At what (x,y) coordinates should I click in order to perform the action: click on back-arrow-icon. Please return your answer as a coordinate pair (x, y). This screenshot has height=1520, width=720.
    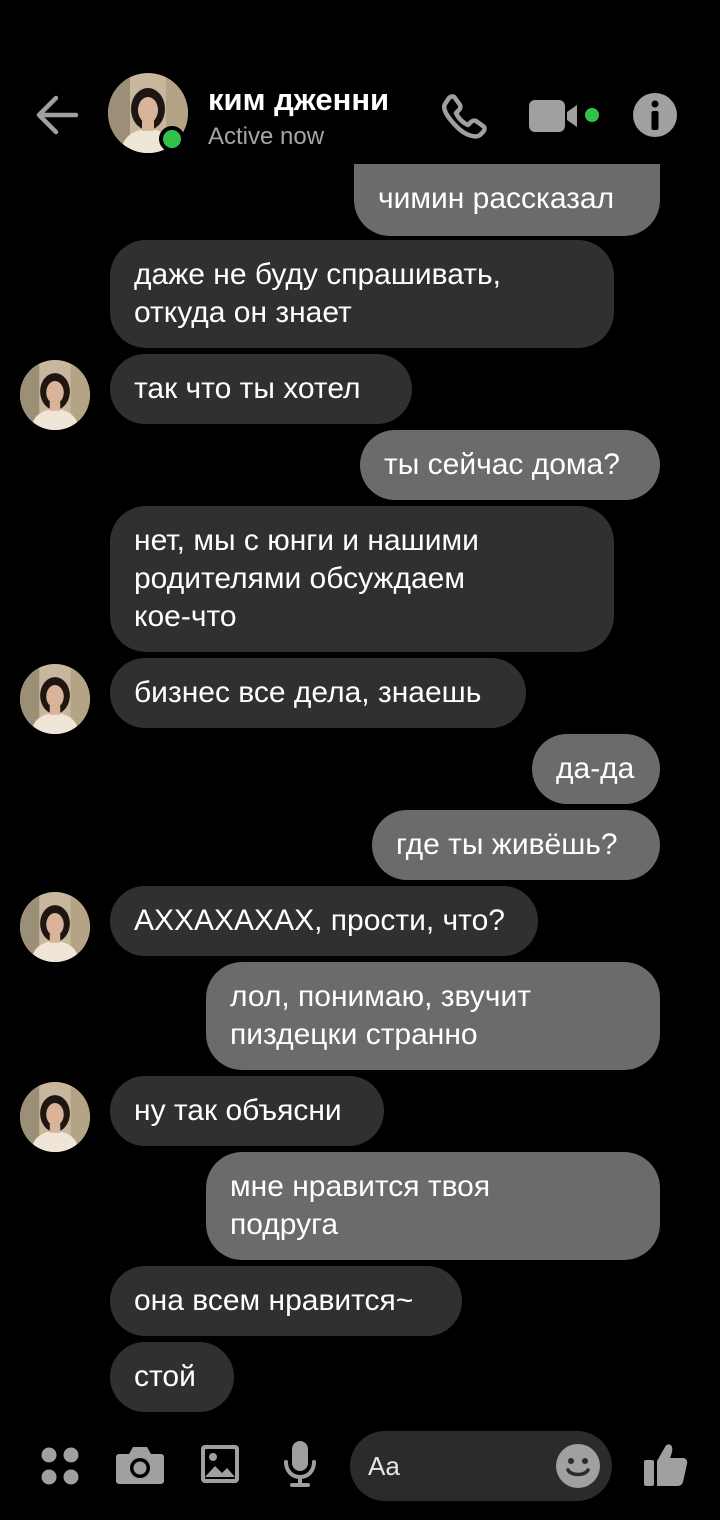
    Looking at the image, I should click on (57, 115).